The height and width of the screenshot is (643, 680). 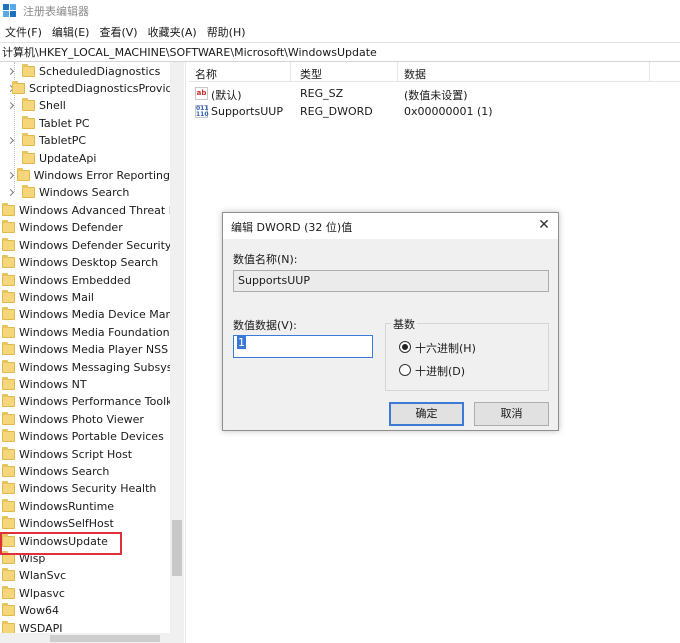 I want to click on value-data: (数值未设置), so click(x=436, y=95).